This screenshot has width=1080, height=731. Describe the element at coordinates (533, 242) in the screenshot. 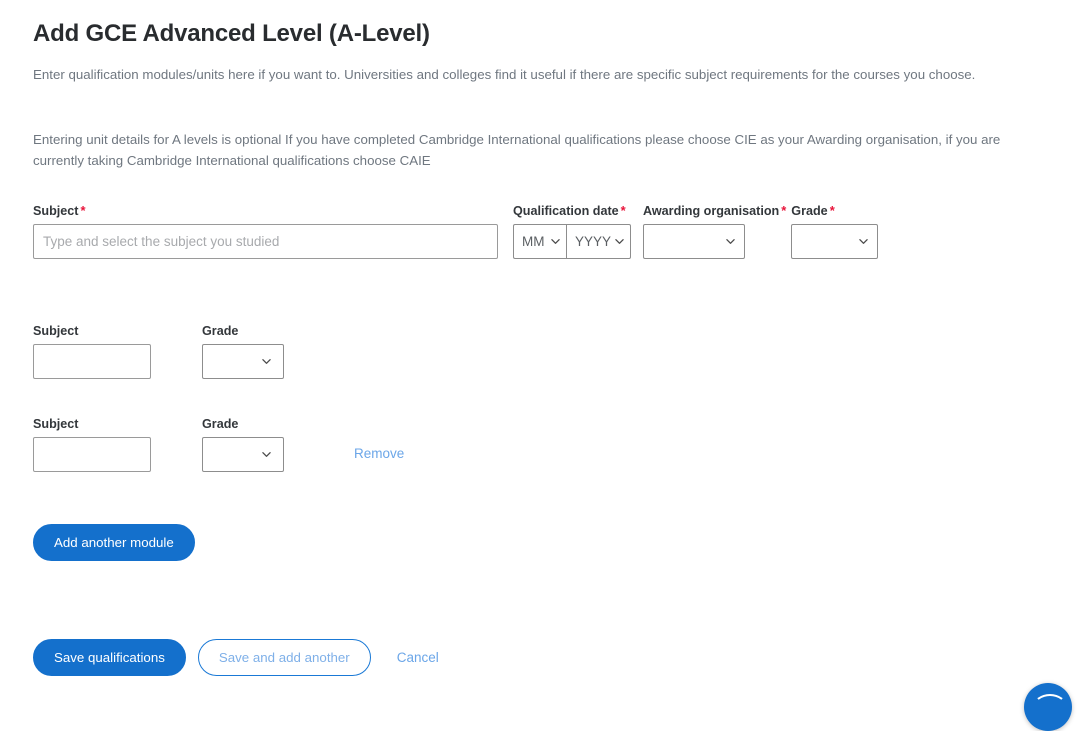

I see `qualification-month-value: MM` at that location.